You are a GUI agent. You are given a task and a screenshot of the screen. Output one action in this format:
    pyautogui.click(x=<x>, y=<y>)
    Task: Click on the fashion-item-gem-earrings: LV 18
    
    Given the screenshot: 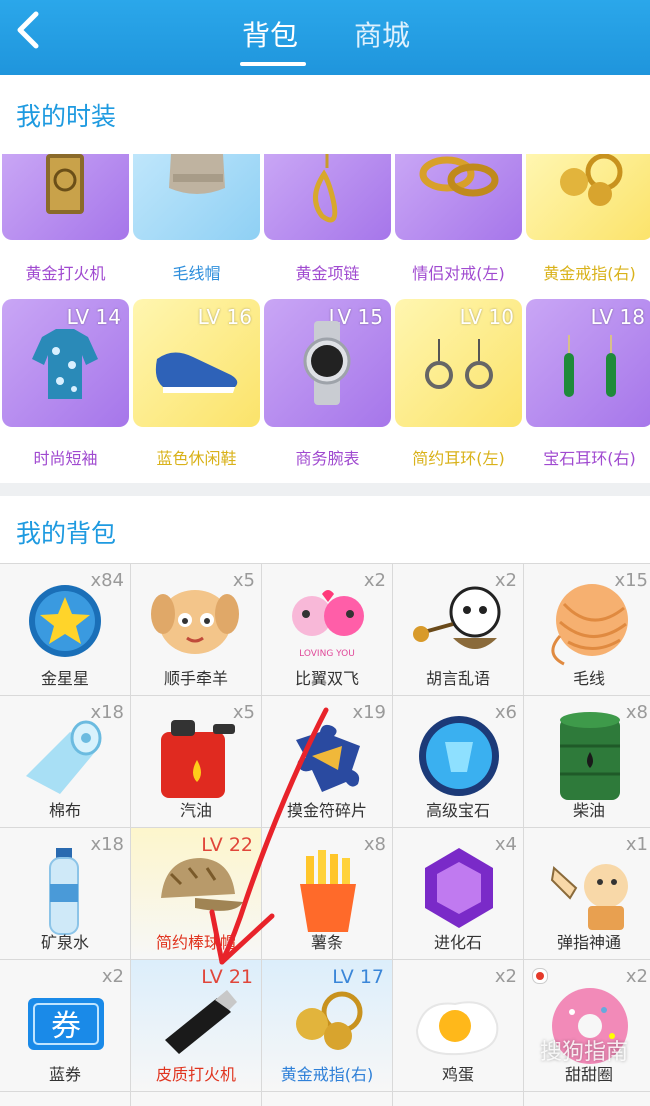 What is the action you would take?
    pyautogui.click(x=588, y=363)
    